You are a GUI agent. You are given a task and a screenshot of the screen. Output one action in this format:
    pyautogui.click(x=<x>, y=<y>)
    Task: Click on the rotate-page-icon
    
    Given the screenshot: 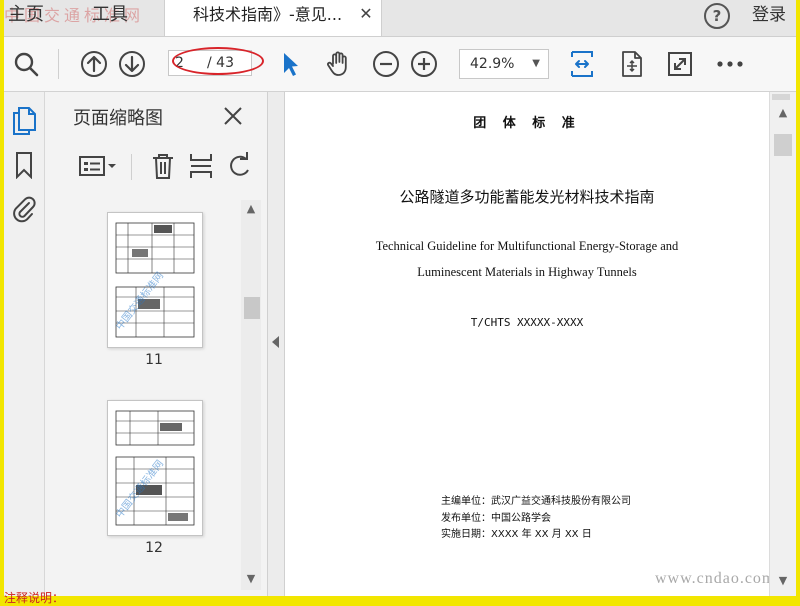 What is the action you would take?
    pyautogui.click(x=239, y=166)
    